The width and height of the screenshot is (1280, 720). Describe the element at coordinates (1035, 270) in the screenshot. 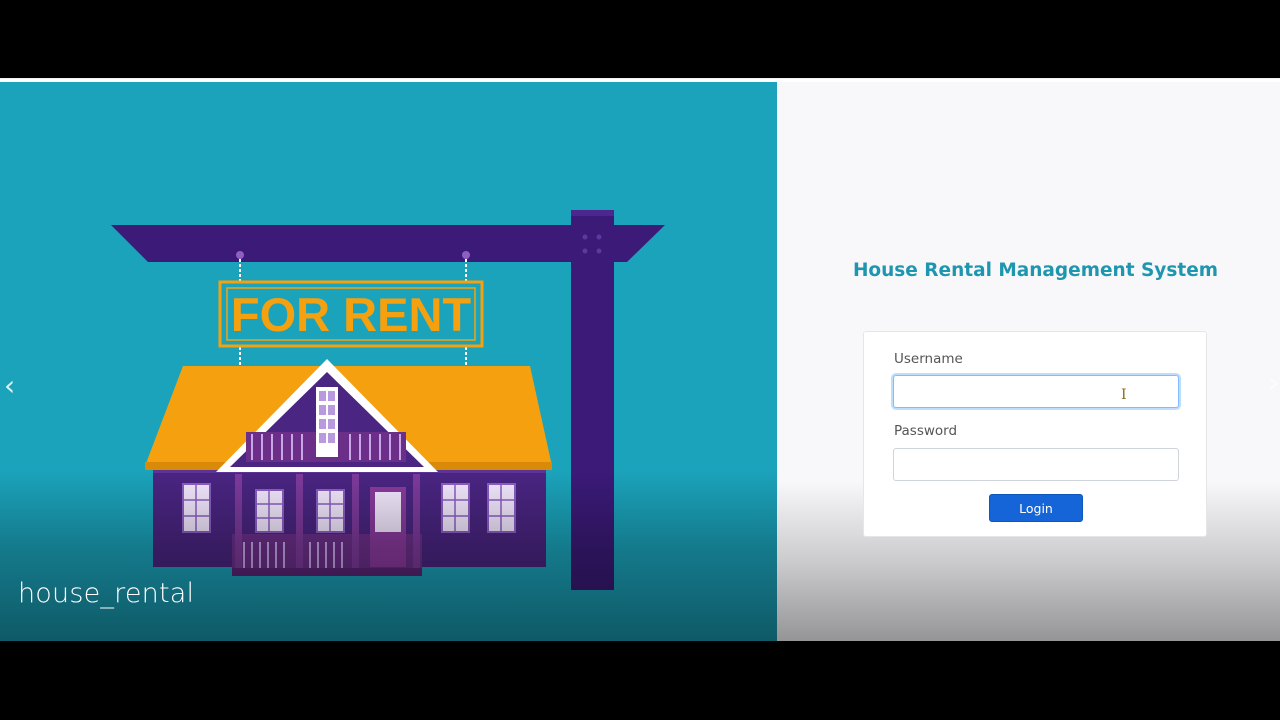

I see `page-title: House Rental Management System` at that location.